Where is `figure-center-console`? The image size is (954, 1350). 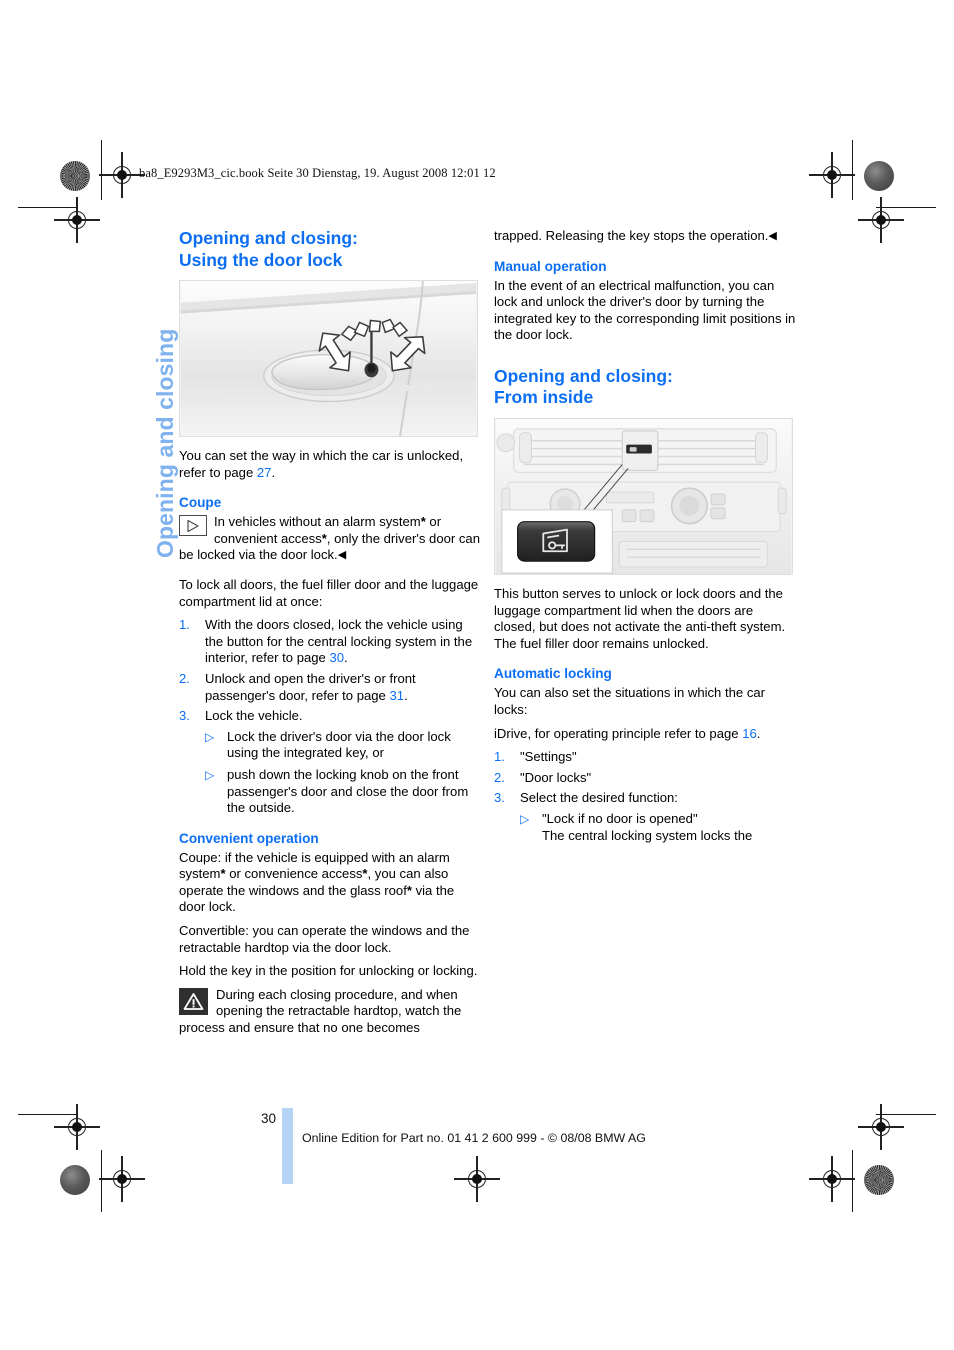
figure-center-console is located at coordinates (643, 496).